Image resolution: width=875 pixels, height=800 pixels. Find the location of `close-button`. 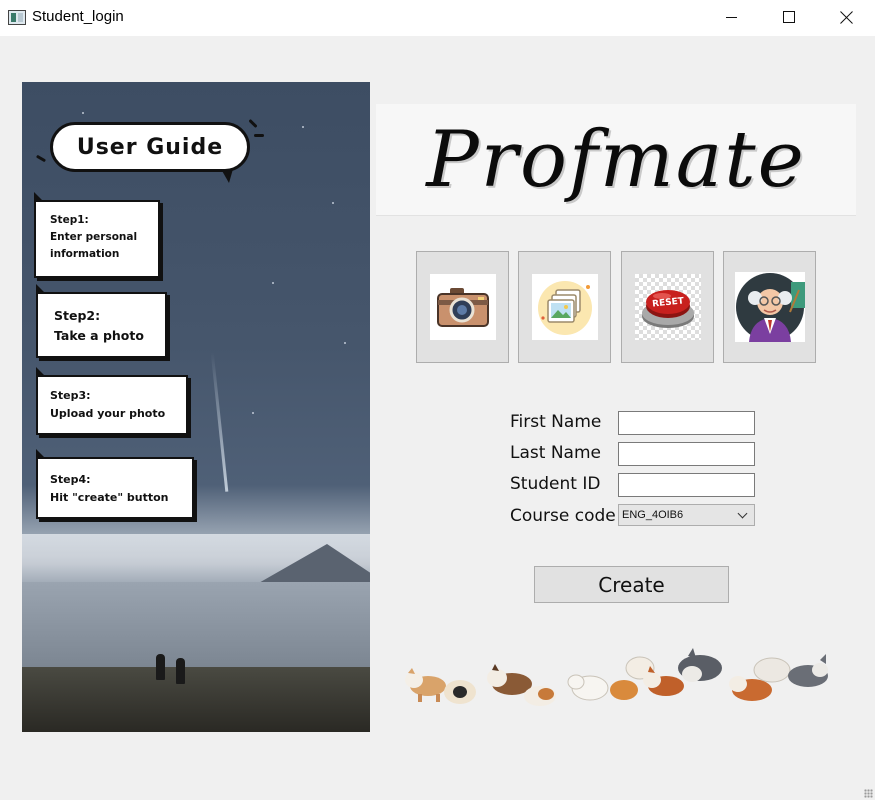

close-button is located at coordinates (846, 17).